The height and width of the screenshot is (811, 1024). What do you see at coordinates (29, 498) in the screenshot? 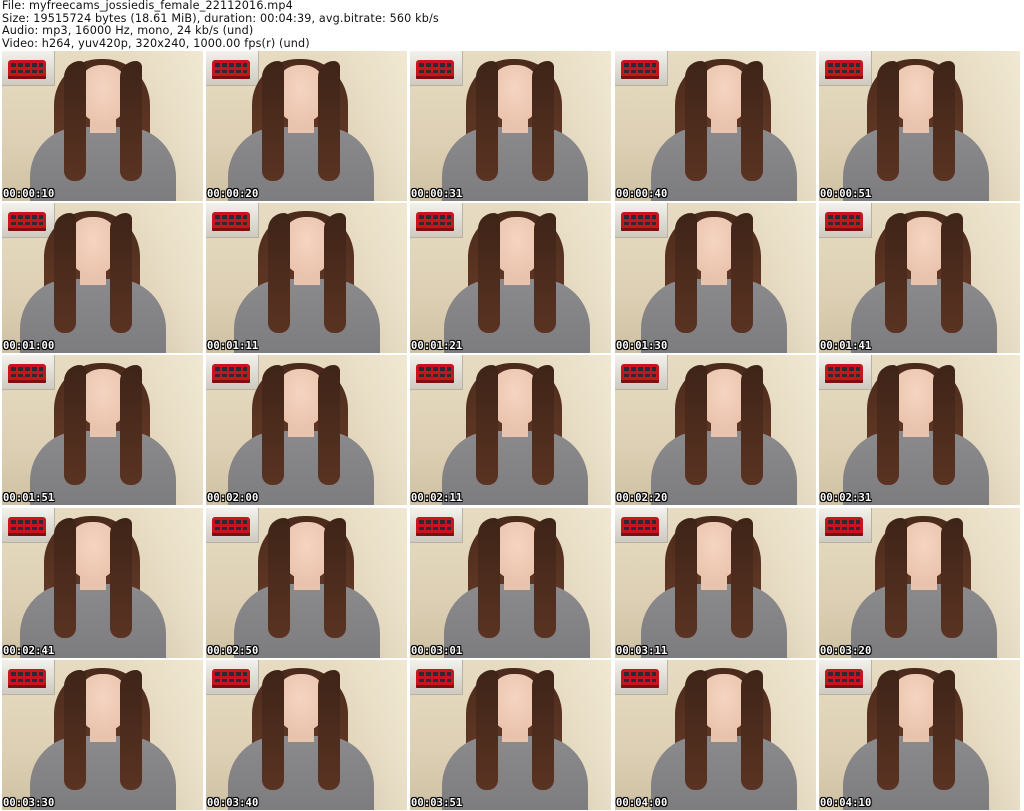
I see `frame-timestamp: 00:01:51` at bounding box center [29, 498].